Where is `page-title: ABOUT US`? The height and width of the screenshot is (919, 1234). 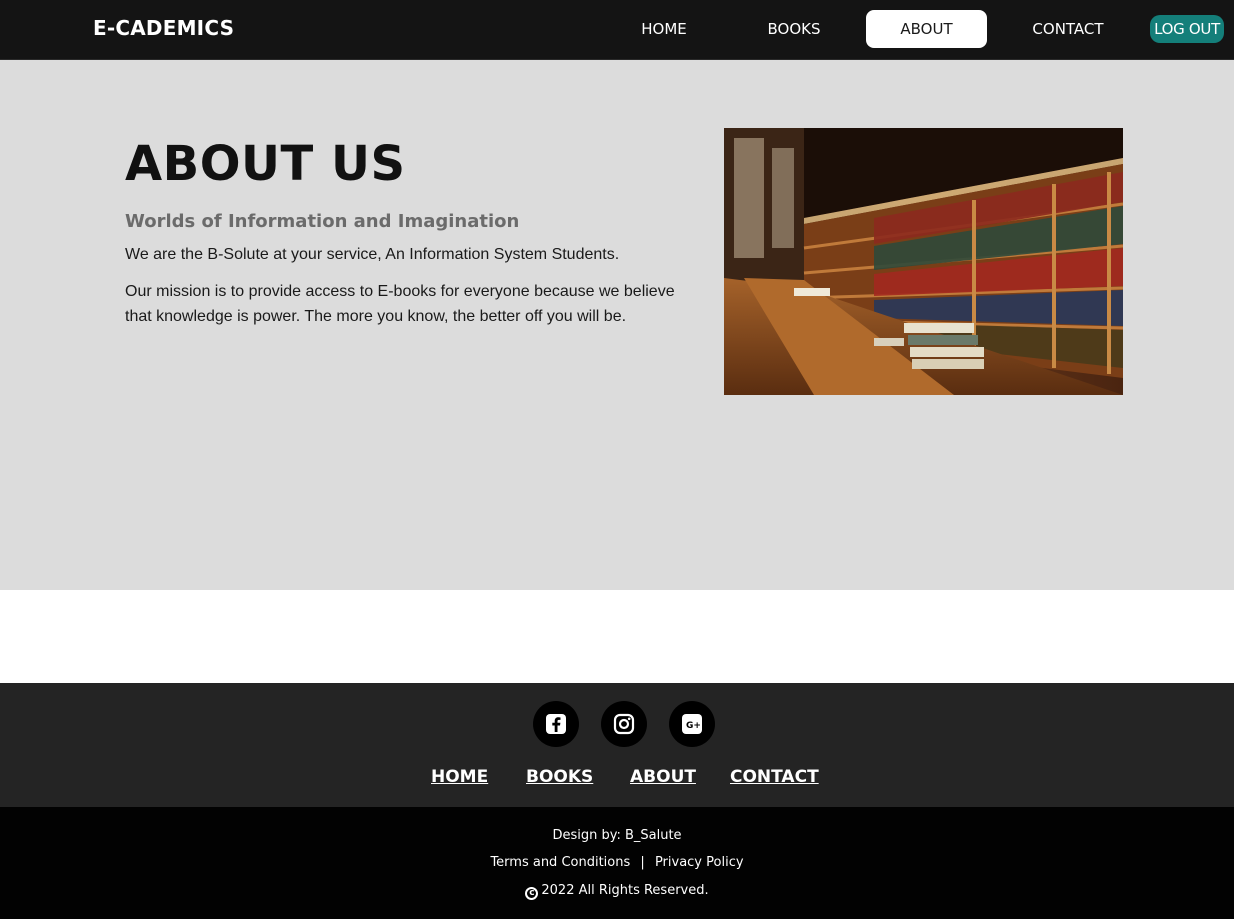 page-title: ABOUT US is located at coordinates (265, 164).